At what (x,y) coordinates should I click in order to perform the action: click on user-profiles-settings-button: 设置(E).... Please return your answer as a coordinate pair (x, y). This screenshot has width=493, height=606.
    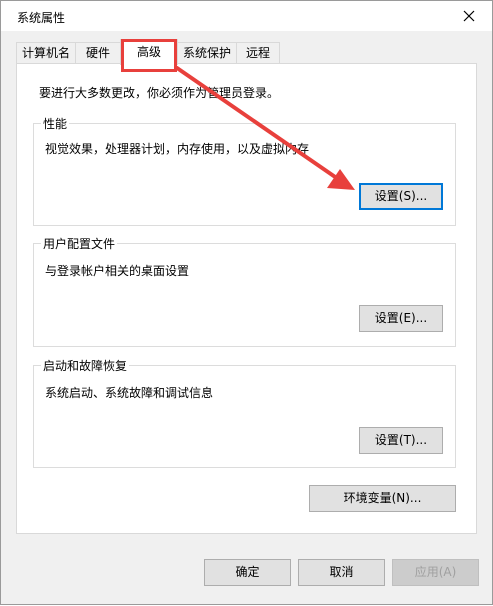
    Looking at the image, I should click on (401, 318).